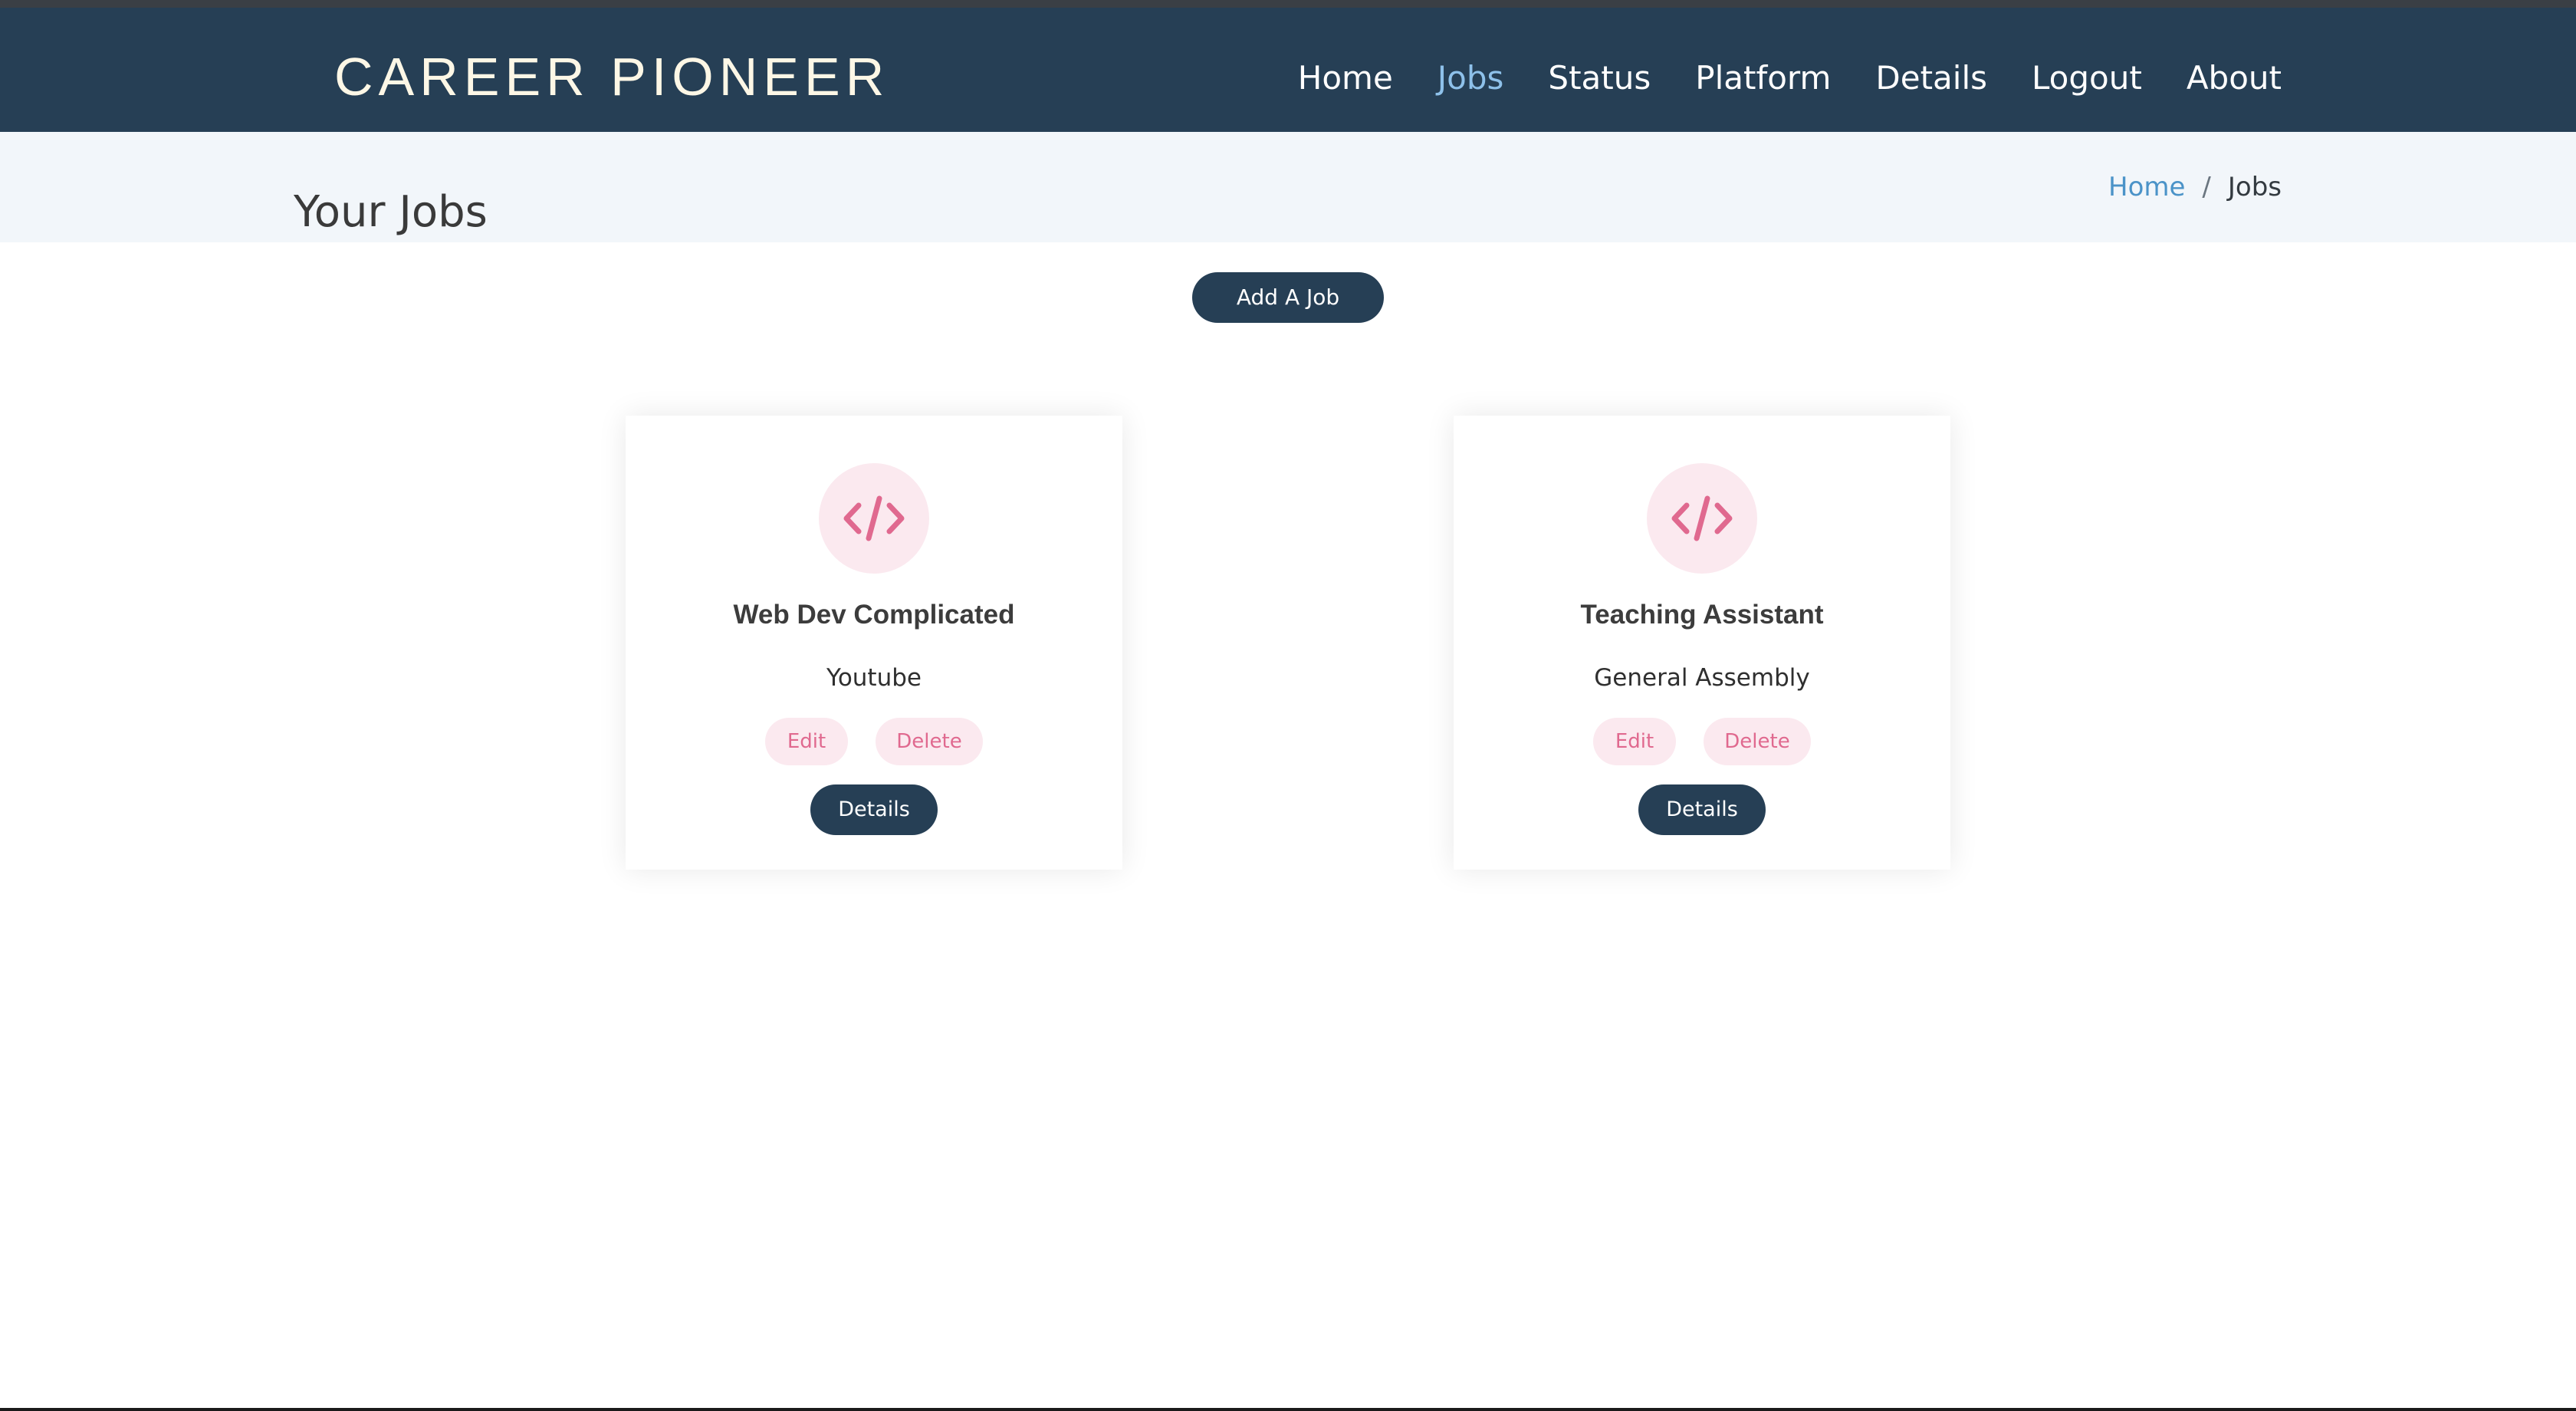 The width and height of the screenshot is (2576, 1411). What do you see at coordinates (1702, 615) in the screenshot?
I see `job-title: Teaching Assistant` at bounding box center [1702, 615].